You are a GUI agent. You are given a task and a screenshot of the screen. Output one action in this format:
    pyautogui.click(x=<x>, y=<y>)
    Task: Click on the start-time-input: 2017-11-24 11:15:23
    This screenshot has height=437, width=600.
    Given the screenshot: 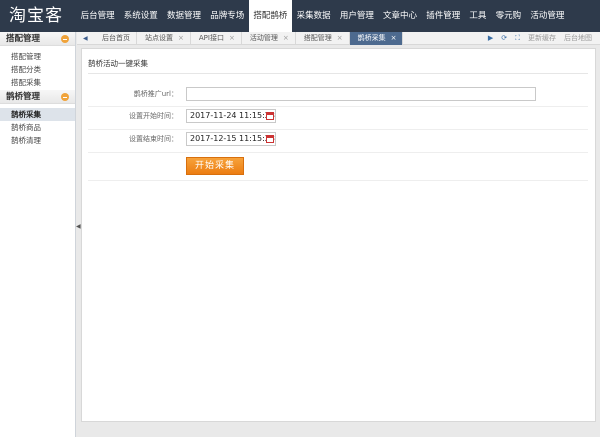 What is the action you would take?
    pyautogui.click(x=231, y=116)
    